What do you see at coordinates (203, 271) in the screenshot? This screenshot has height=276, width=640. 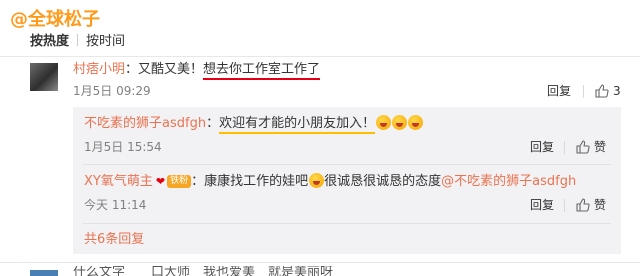 I see `next-comment-preview: 什么文字 口大师 我也爱美 就是美丽呀` at bounding box center [203, 271].